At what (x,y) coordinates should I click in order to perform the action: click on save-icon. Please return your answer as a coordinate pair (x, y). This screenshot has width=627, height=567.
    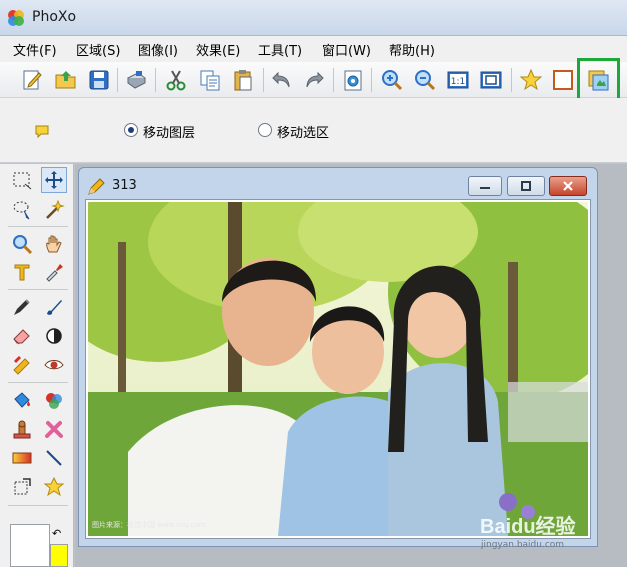
    Looking at the image, I should click on (99, 80).